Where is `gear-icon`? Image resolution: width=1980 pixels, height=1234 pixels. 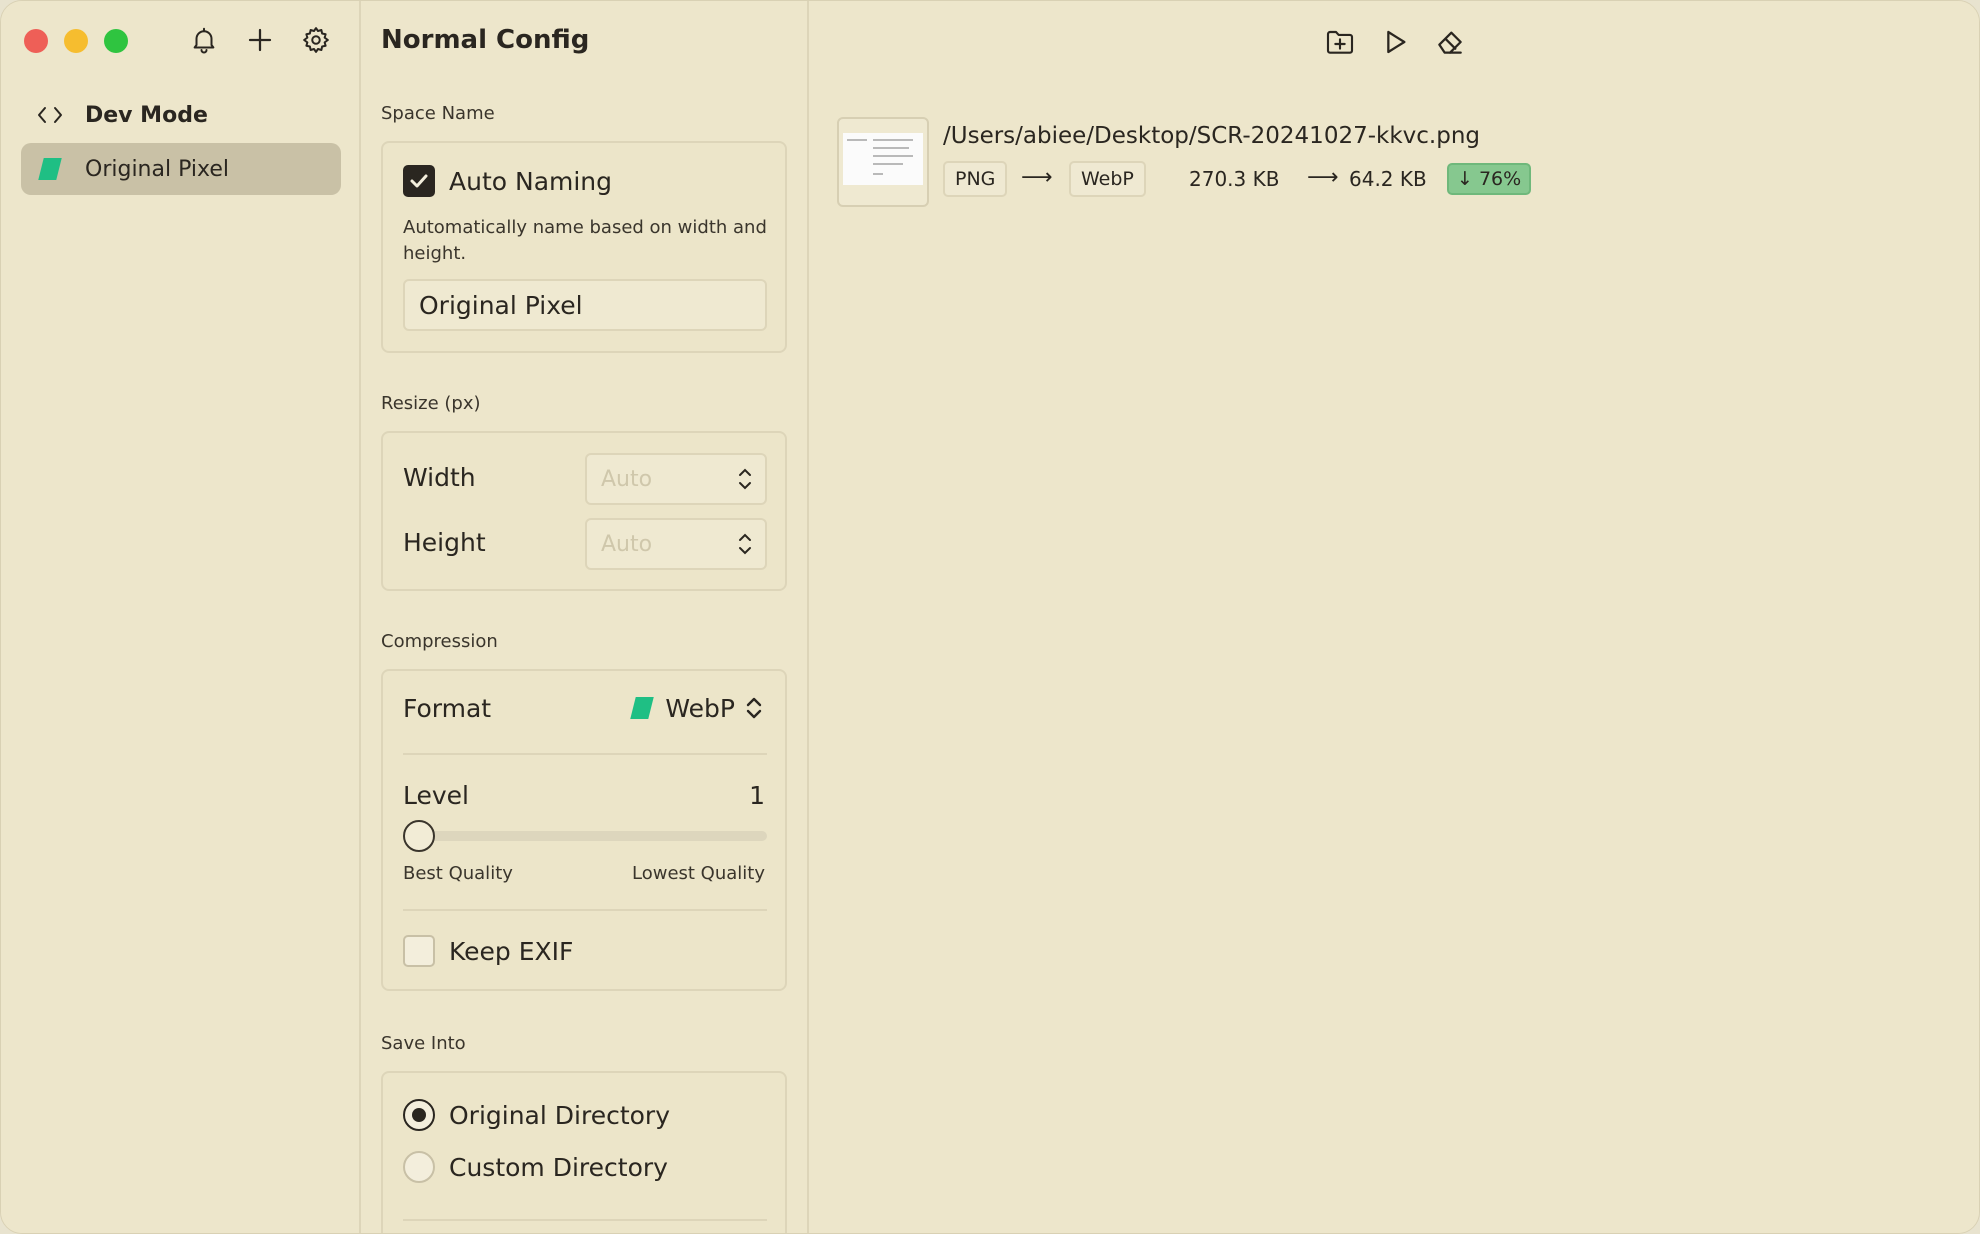 gear-icon is located at coordinates (316, 40).